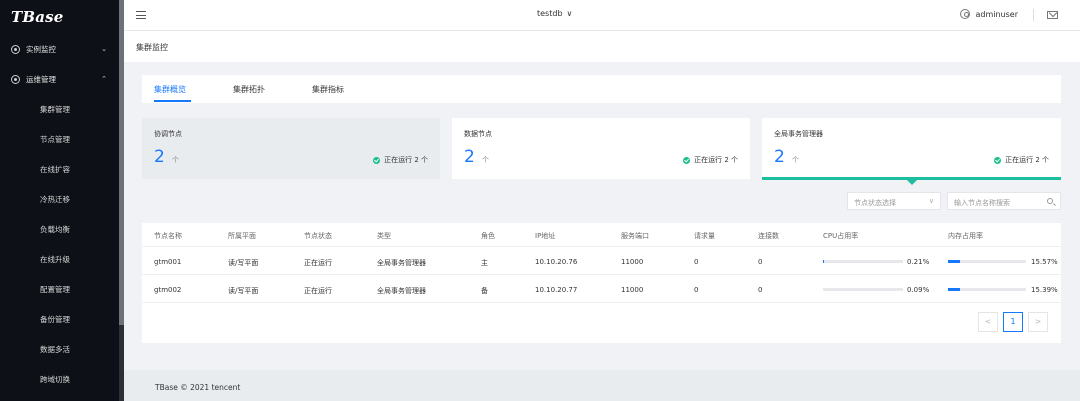  I want to click on active-tab-indicator, so click(172, 101).